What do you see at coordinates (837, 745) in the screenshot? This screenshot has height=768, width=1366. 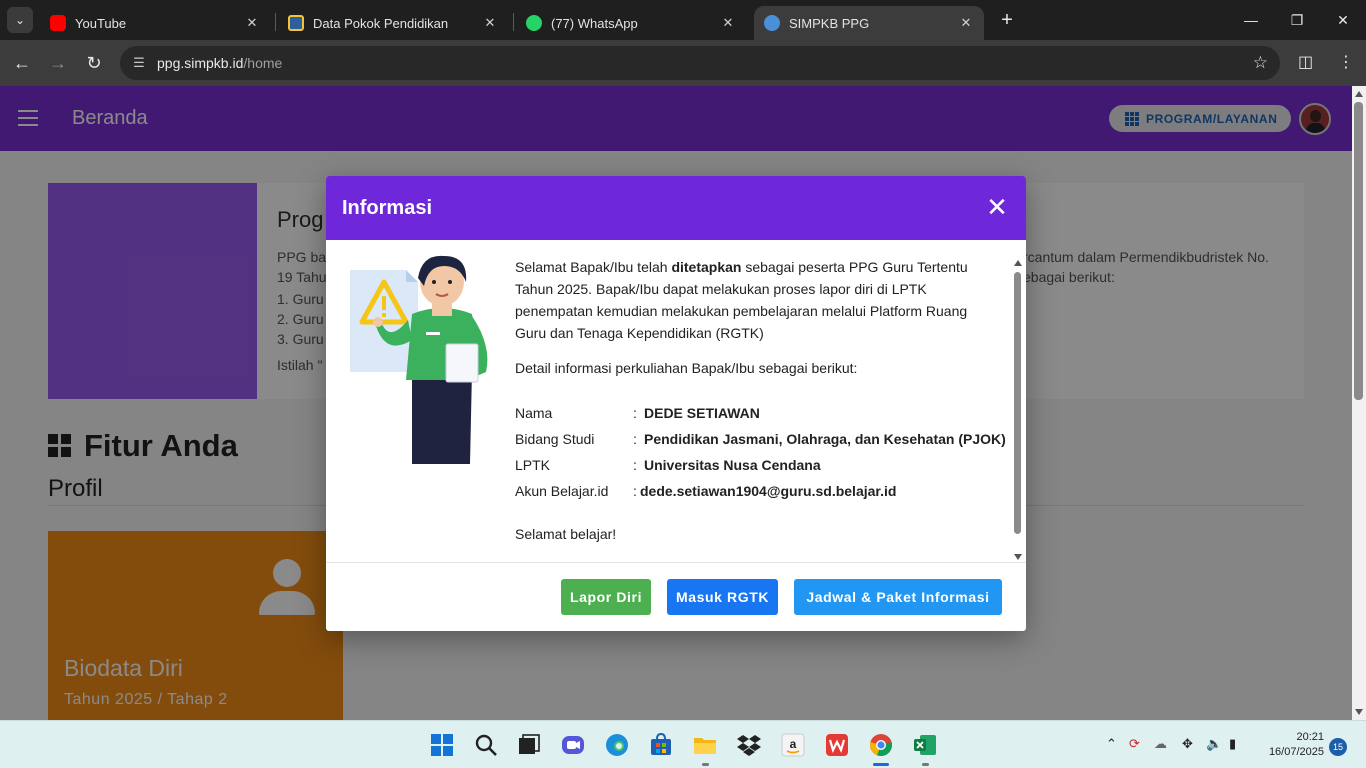 I see `wps-office-icon` at bounding box center [837, 745].